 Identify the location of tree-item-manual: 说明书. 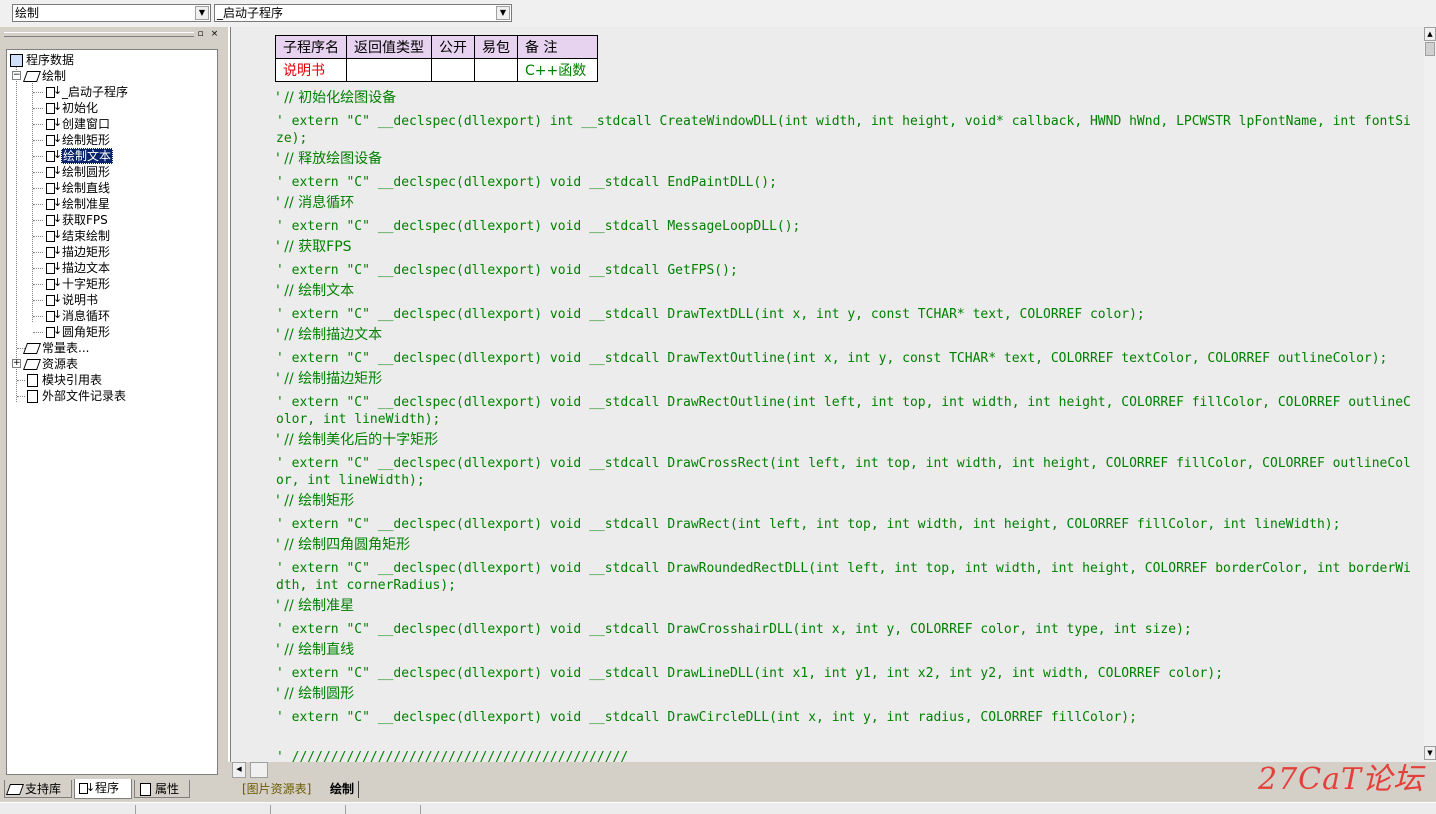
(72, 299).